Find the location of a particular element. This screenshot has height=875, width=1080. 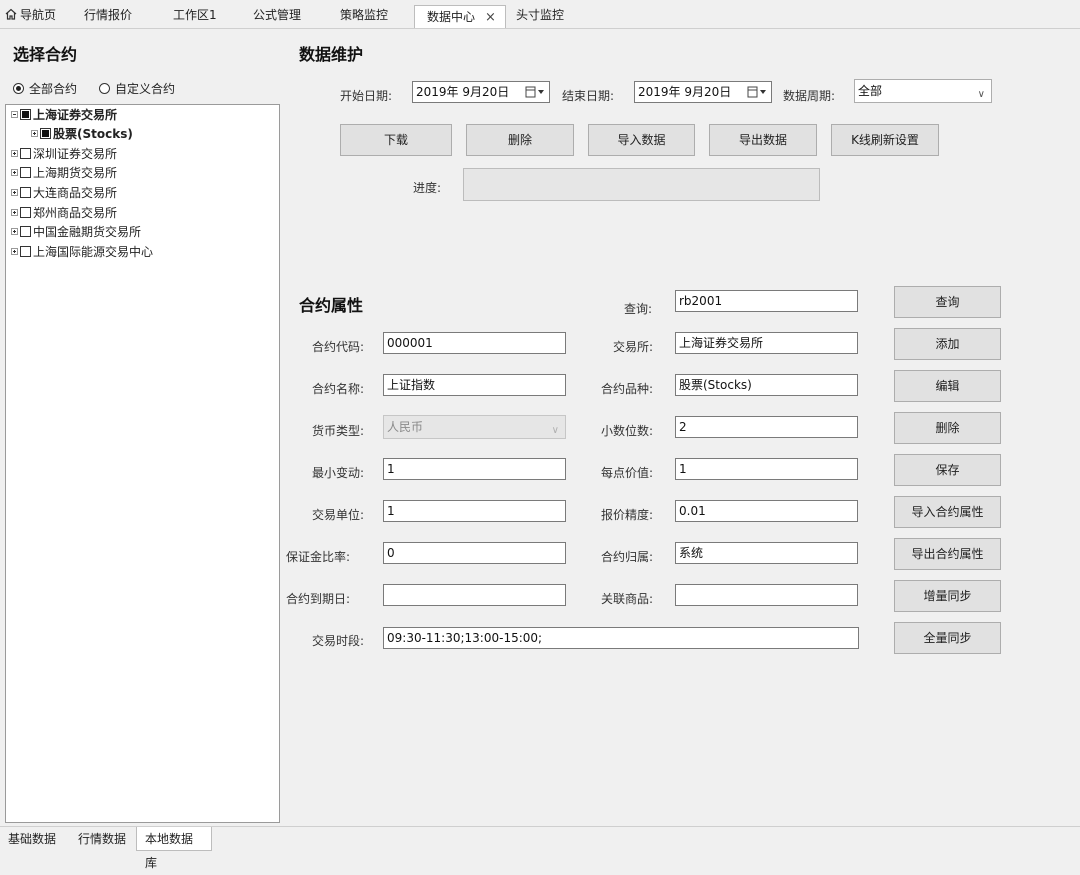

export-attributes-button: 导出合约属性 is located at coordinates (947, 554).